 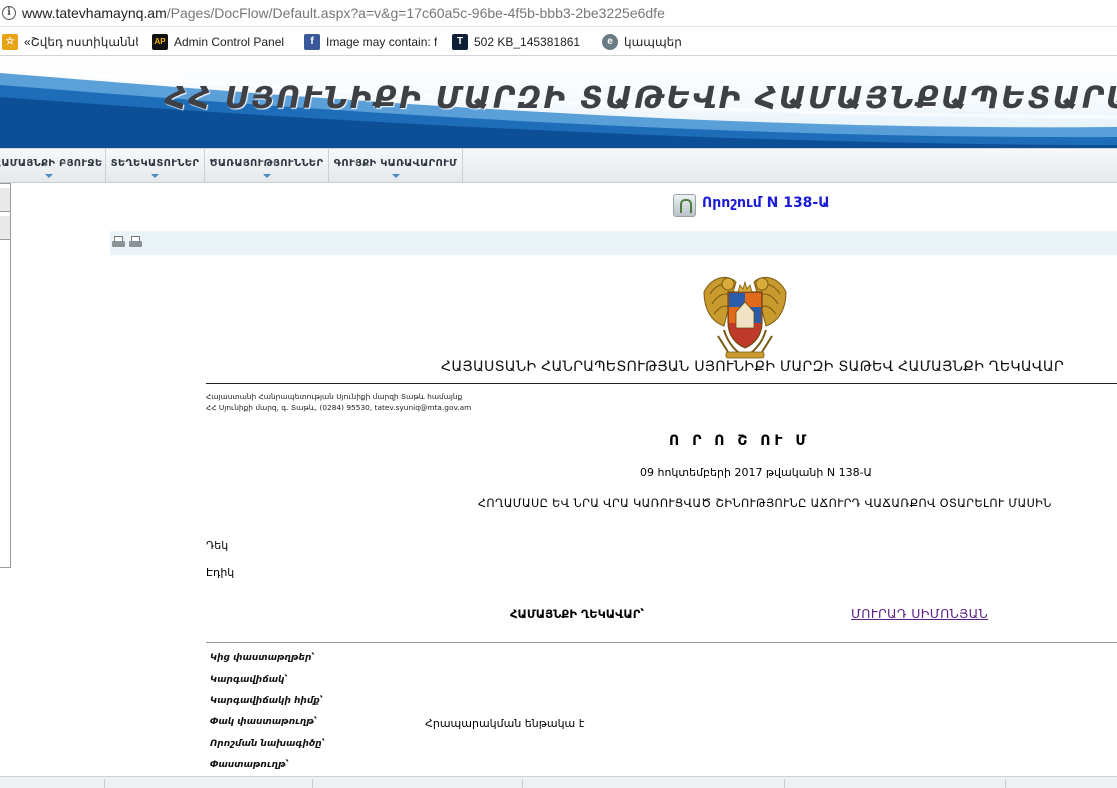 What do you see at coordinates (312, 41) in the screenshot?
I see `facebook-icon: f` at bounding box center [312, 41].